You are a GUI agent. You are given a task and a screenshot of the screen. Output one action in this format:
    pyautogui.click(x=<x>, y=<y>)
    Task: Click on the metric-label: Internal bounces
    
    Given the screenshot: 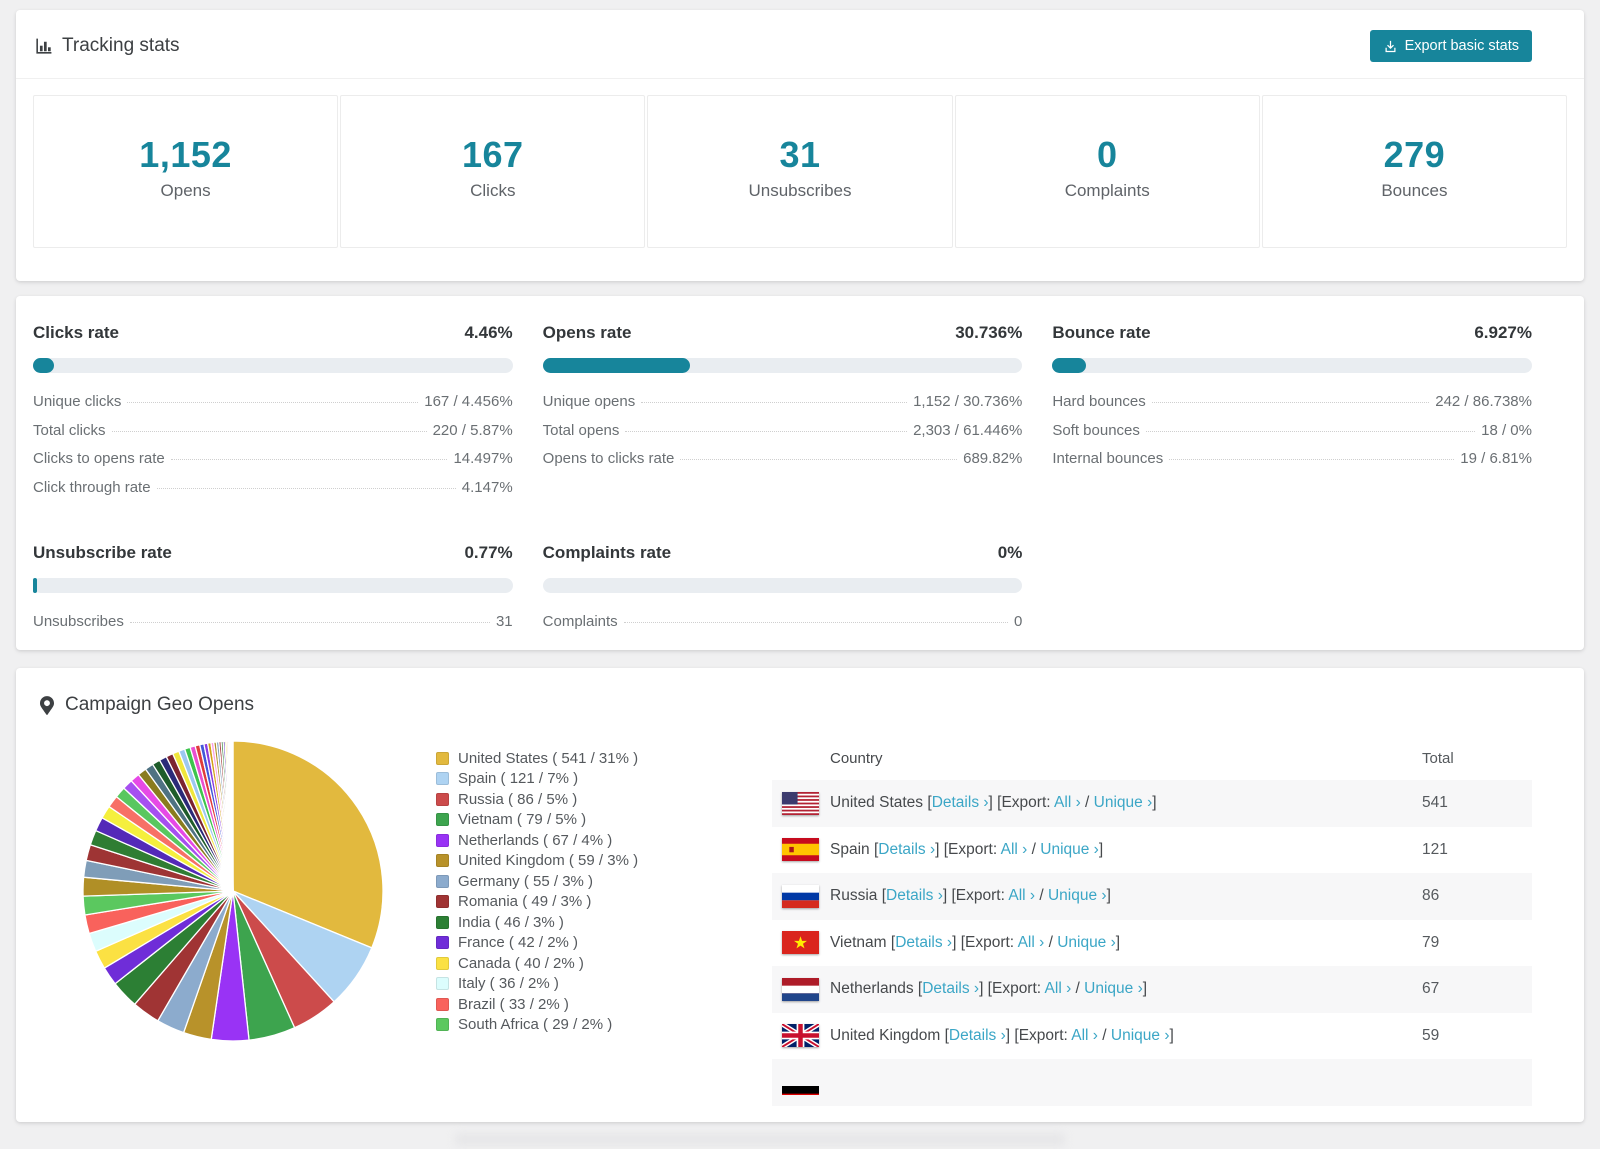 What is the action you would take?
    pyautogui.click(x=1108, y=458)
    